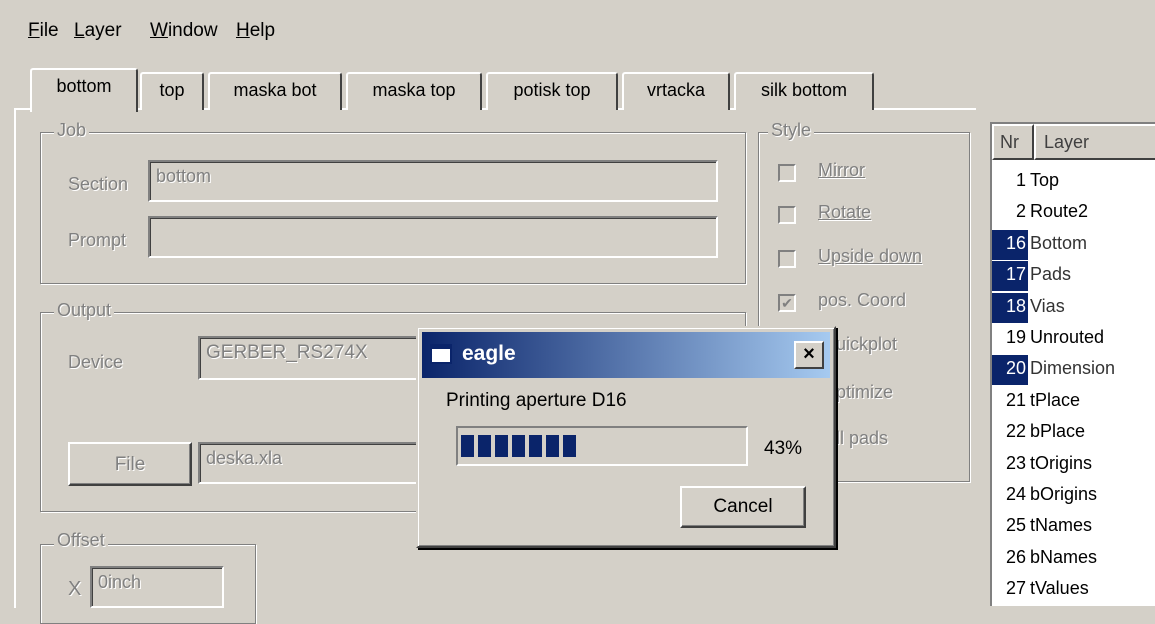 The width and height of the screenshot is (1155, 624). What do you see at coordinates (1059, 211) in the screenshot?
I see `layer-name: Route2` at bounding box center [1059, 211].